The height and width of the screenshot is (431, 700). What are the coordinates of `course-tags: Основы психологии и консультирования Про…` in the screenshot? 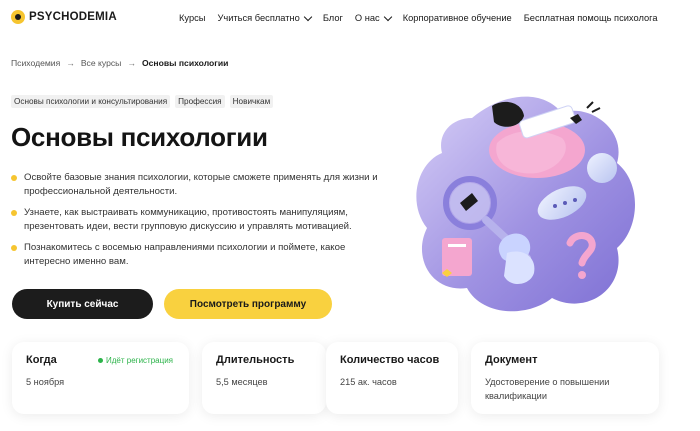 It's located at (142, 101).